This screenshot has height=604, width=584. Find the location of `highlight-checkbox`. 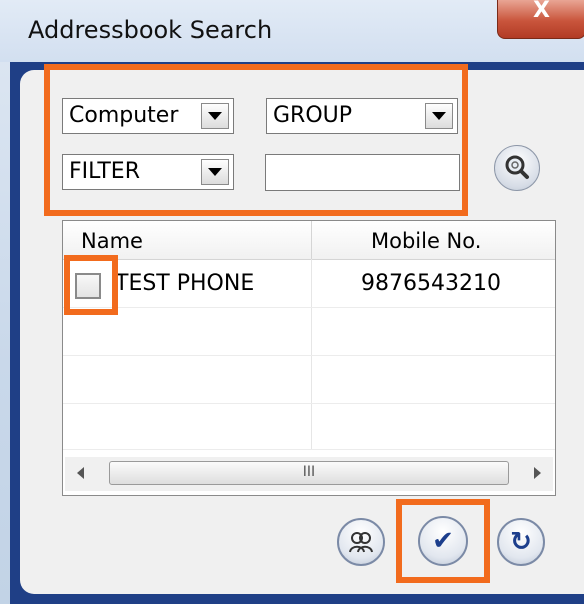

highlight-checkbox is located at coordinates (91, 285).